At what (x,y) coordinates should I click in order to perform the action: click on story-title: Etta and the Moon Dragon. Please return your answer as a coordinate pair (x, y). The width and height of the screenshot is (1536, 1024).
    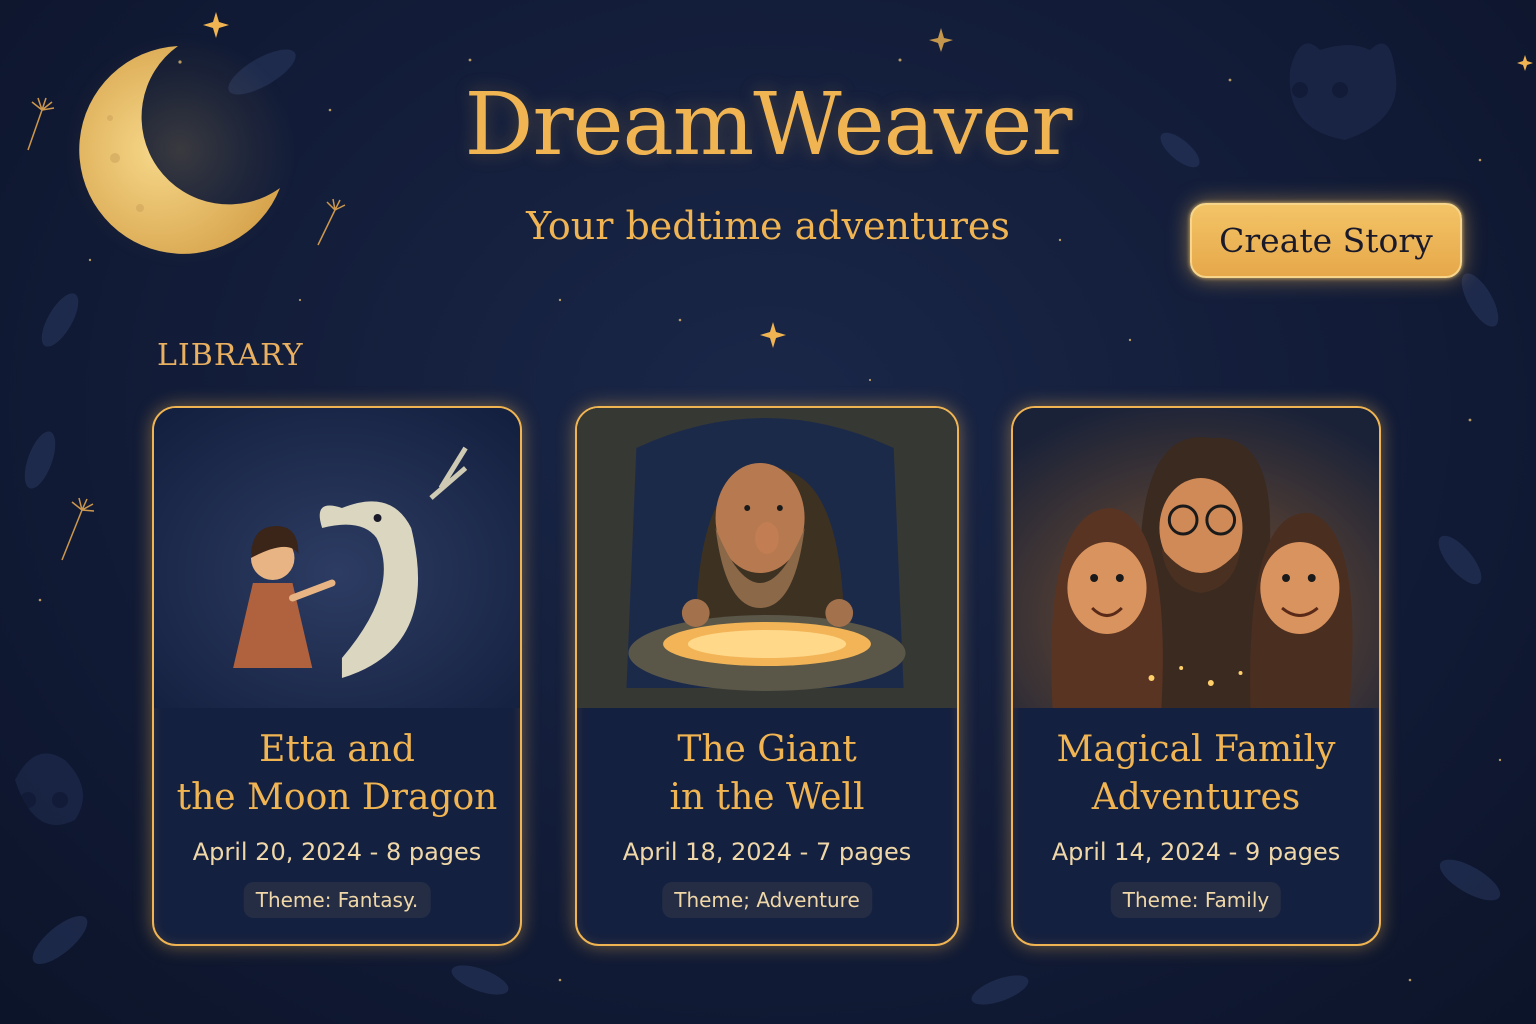
    Looking at the image, I should click on (337, 773).